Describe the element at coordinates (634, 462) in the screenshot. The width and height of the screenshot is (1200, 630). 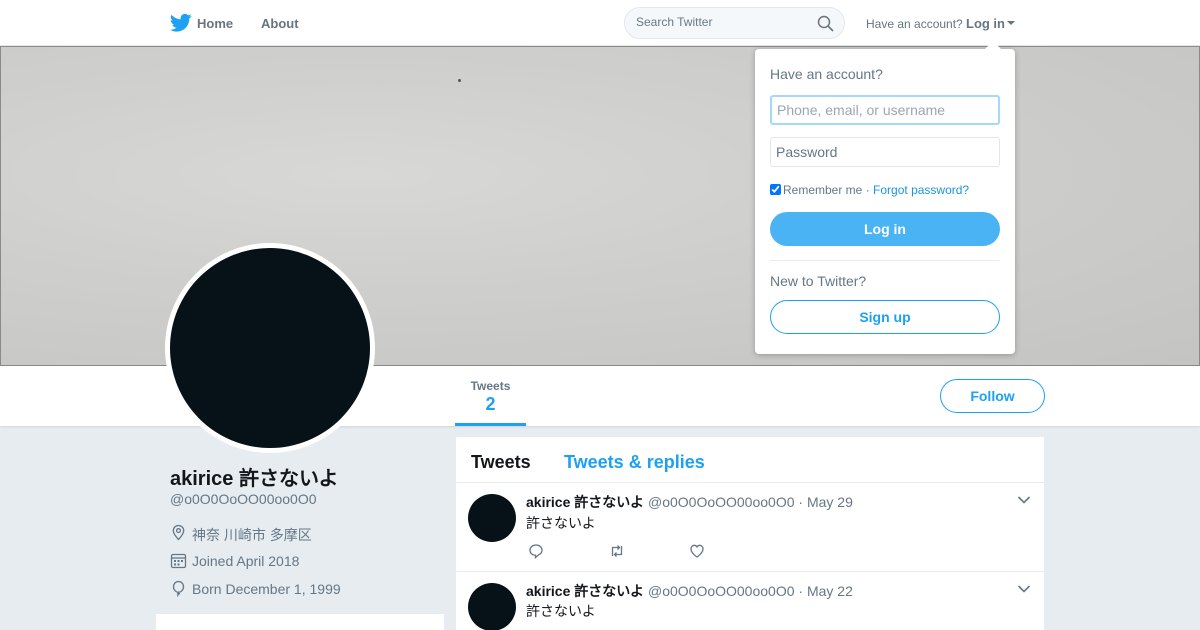
I see `tab-tweets-and-replies: Tweets & replies` at that location.